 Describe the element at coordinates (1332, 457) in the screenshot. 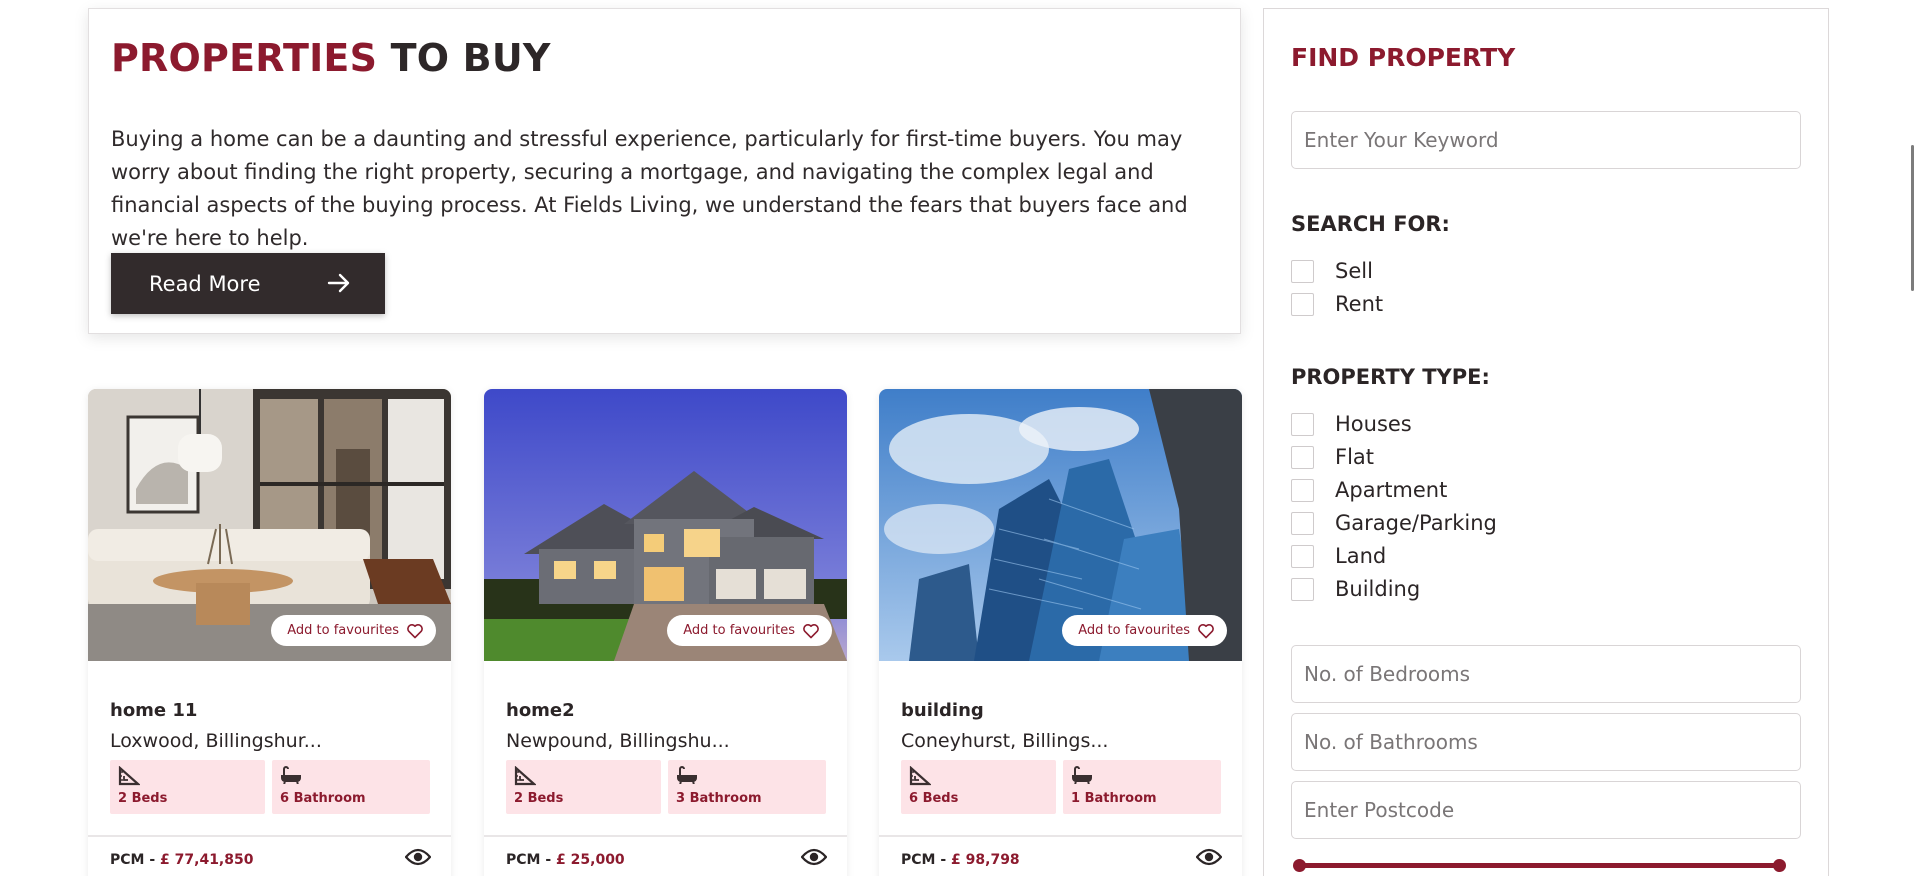

I see `checkbox-flat: Flat` at that location.